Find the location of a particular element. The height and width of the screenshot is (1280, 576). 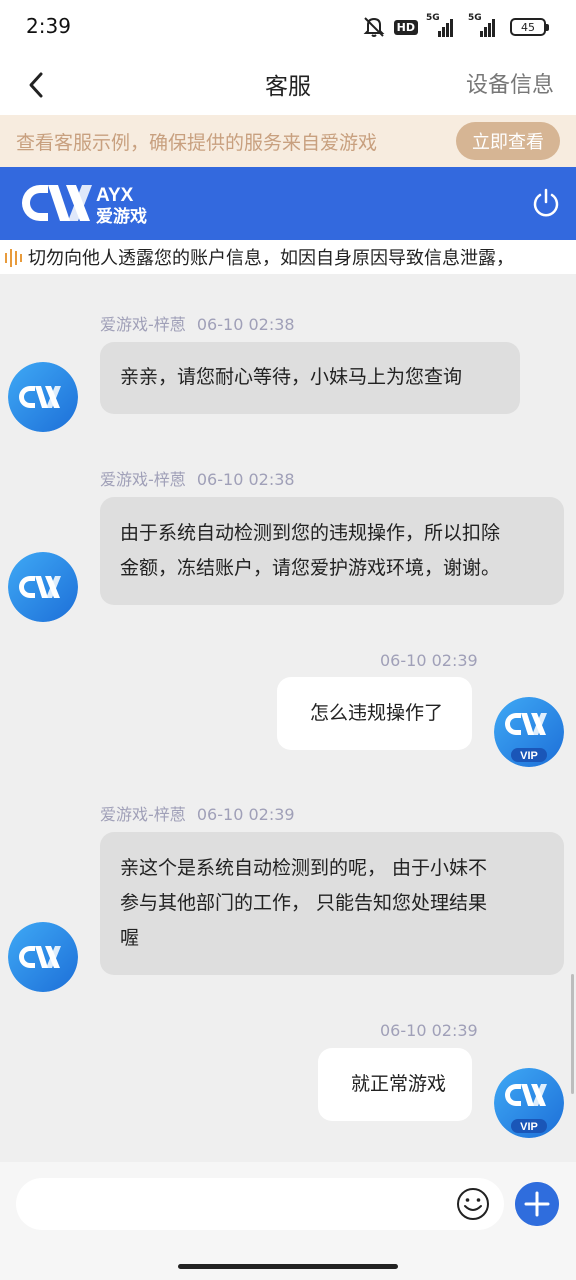

notice-banner: 查看客服示例，确保提供的服务来自爱游戏 立即查看 is located at coordinates (288, 141).